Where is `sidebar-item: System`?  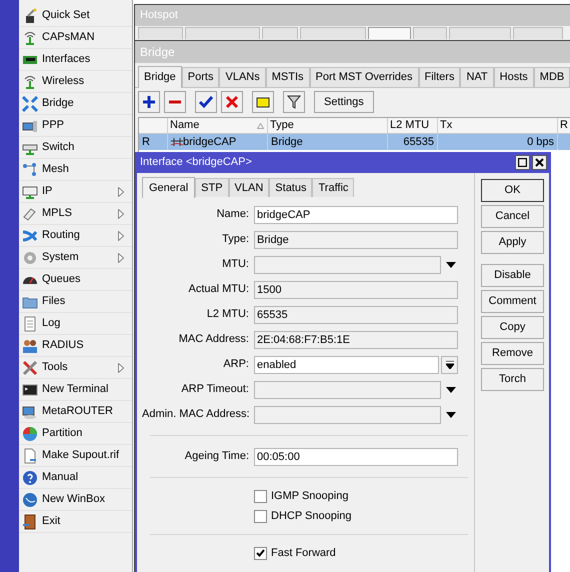 sidebar-item: System is located at coordinates (75, 258).